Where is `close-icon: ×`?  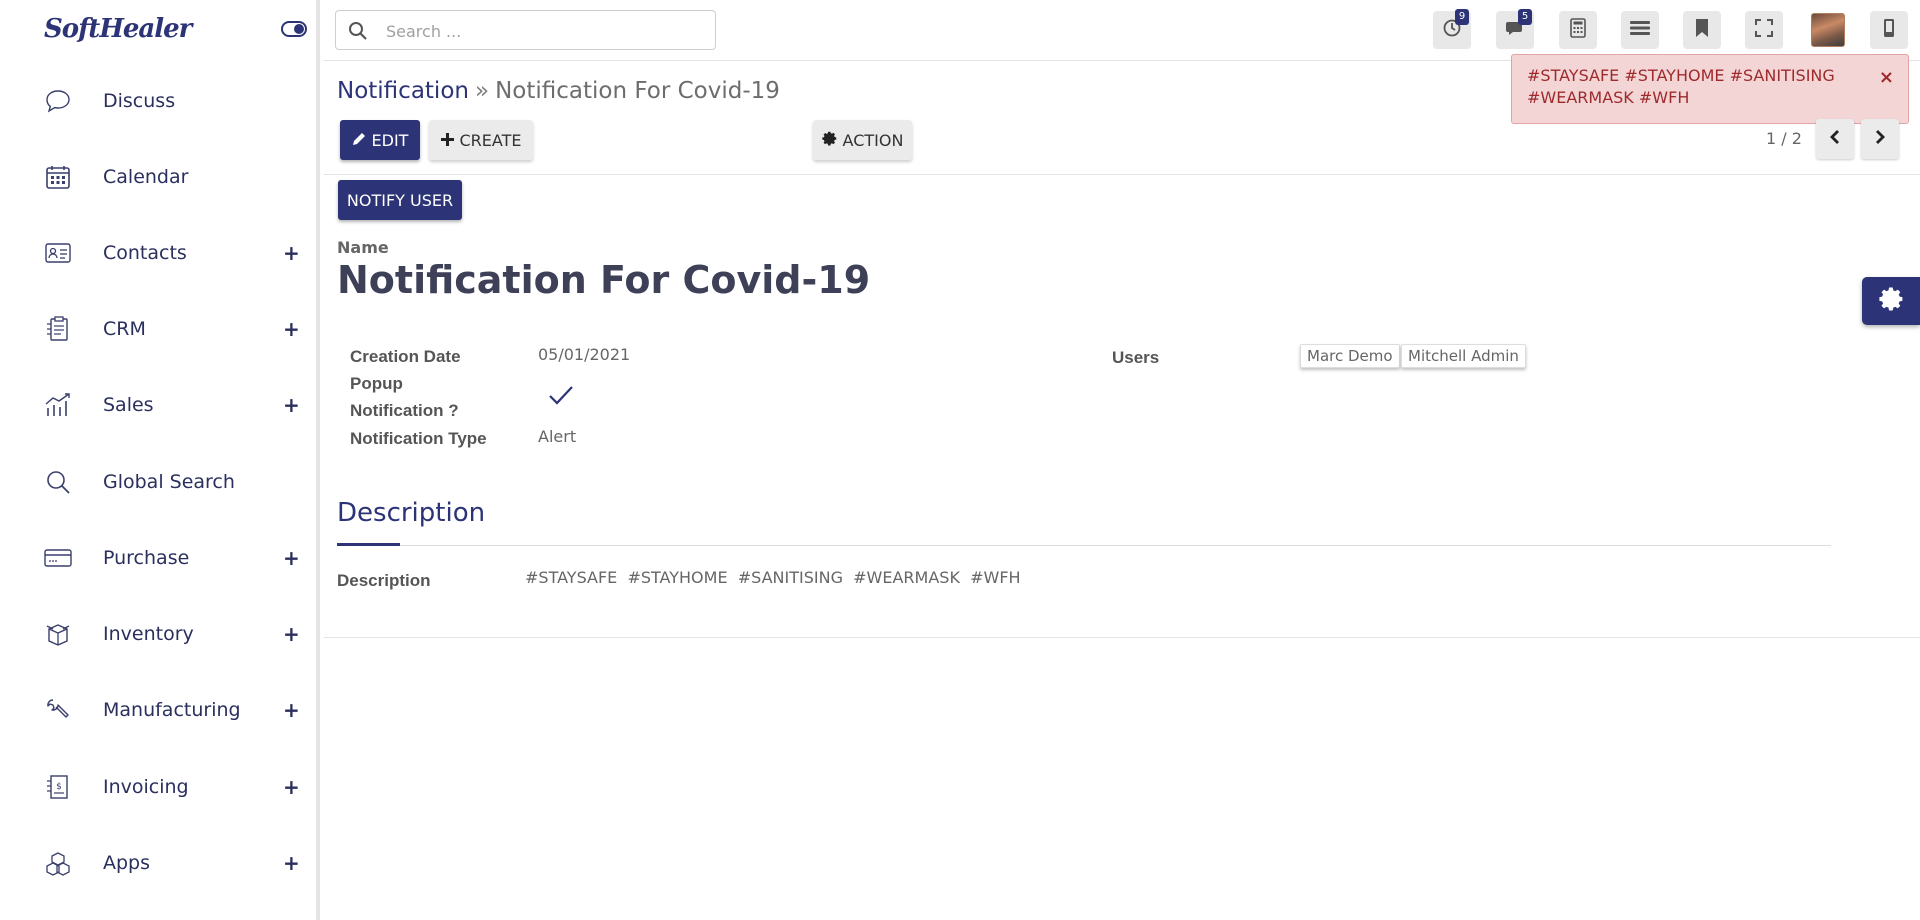 close-icon: × is located at coordinates (1886, 78).